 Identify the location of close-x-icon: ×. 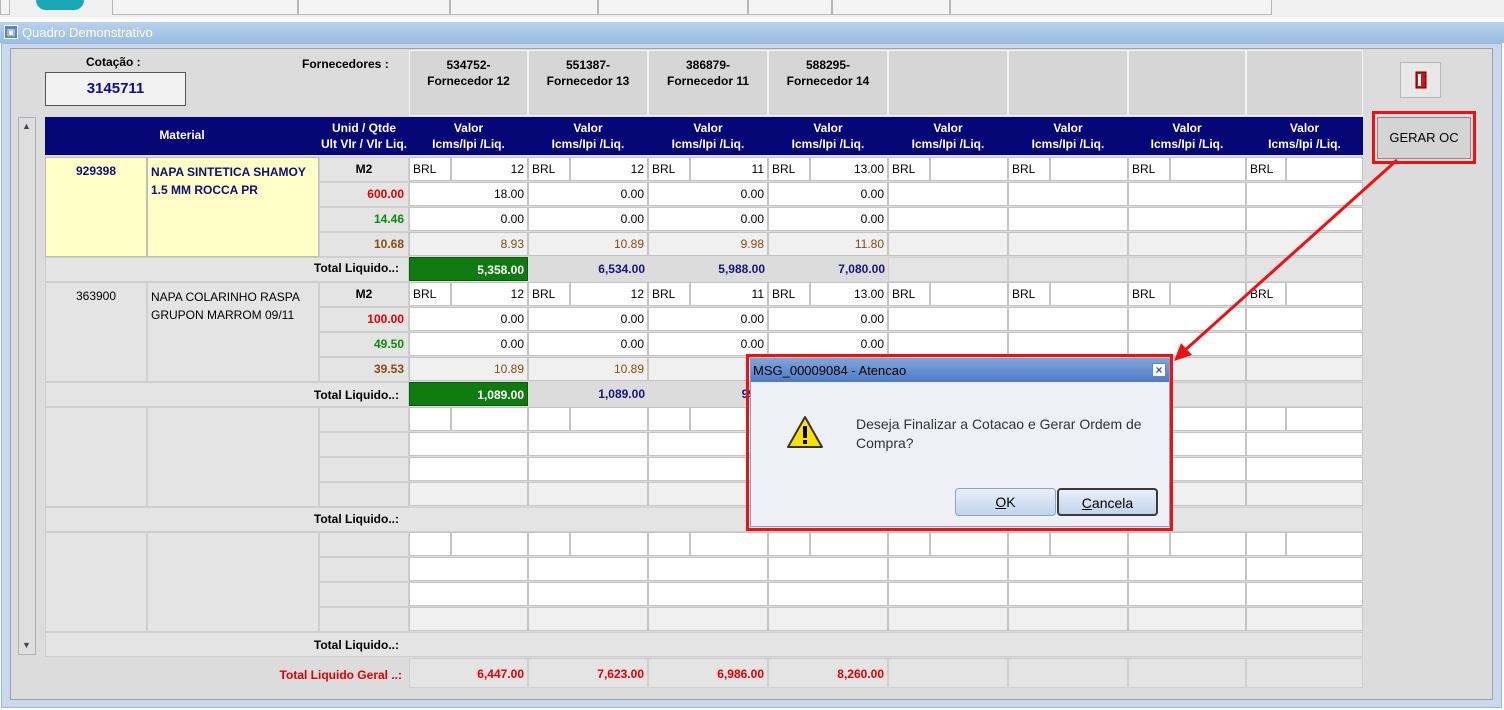
(1159, 370).